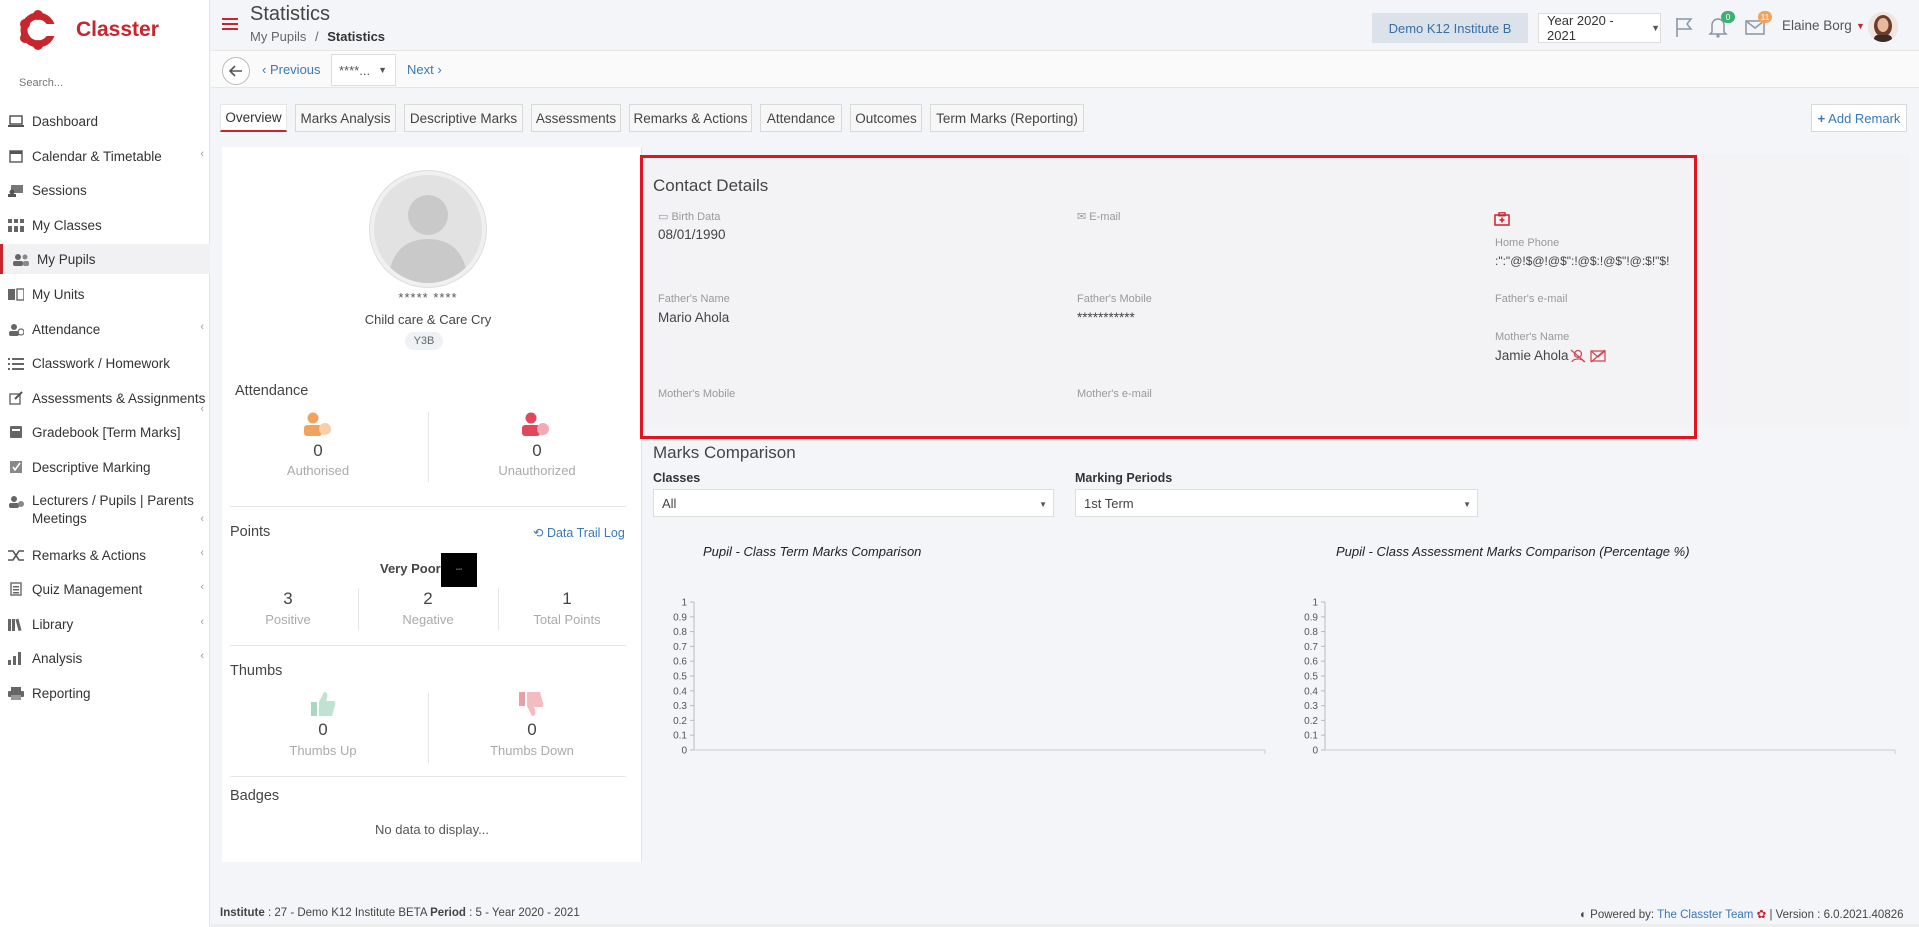 This screenshot has height=927, width=1919. What do you see at coordinates (1311, 647) in the screenshot?
I see `y-tick-label: 0.7` at bounding box center [1311, 647].